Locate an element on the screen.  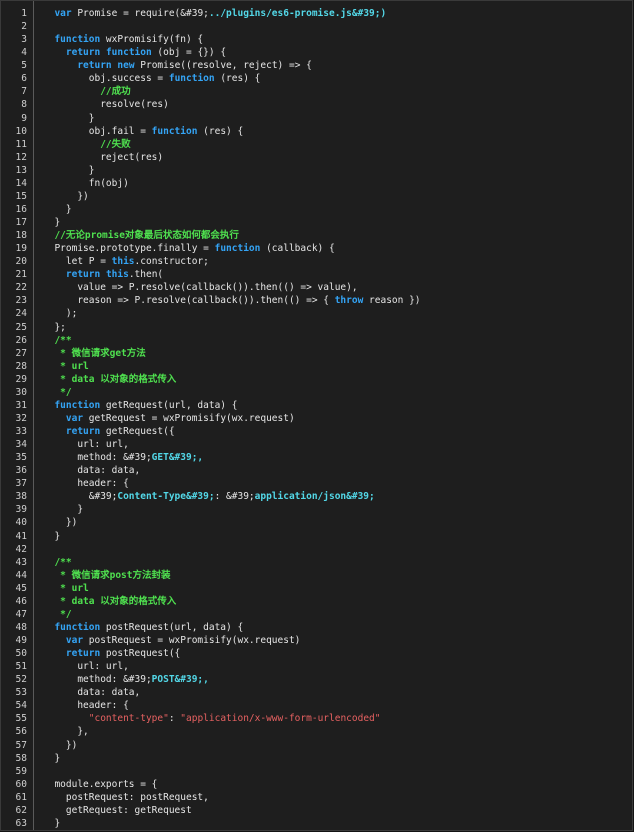
code-token: this is located at coordinates (117, 275).